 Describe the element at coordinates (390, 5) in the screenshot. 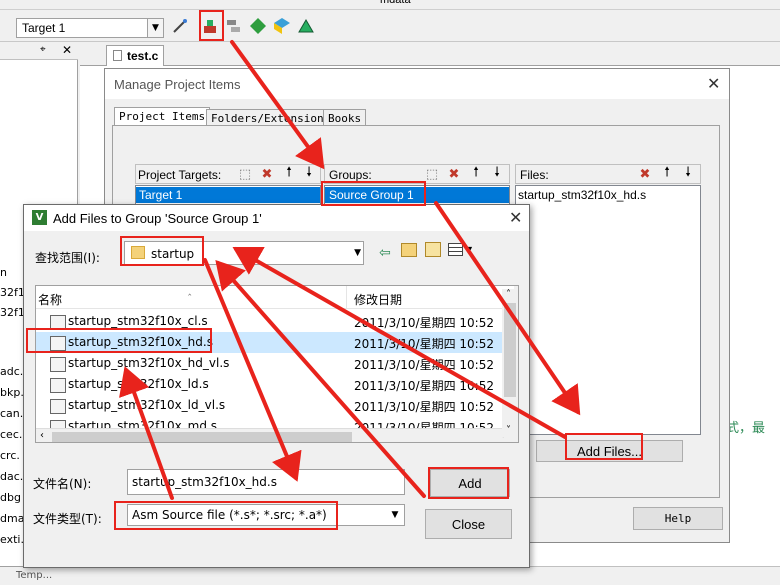

I see `main-toolbar: mdata` at that location.